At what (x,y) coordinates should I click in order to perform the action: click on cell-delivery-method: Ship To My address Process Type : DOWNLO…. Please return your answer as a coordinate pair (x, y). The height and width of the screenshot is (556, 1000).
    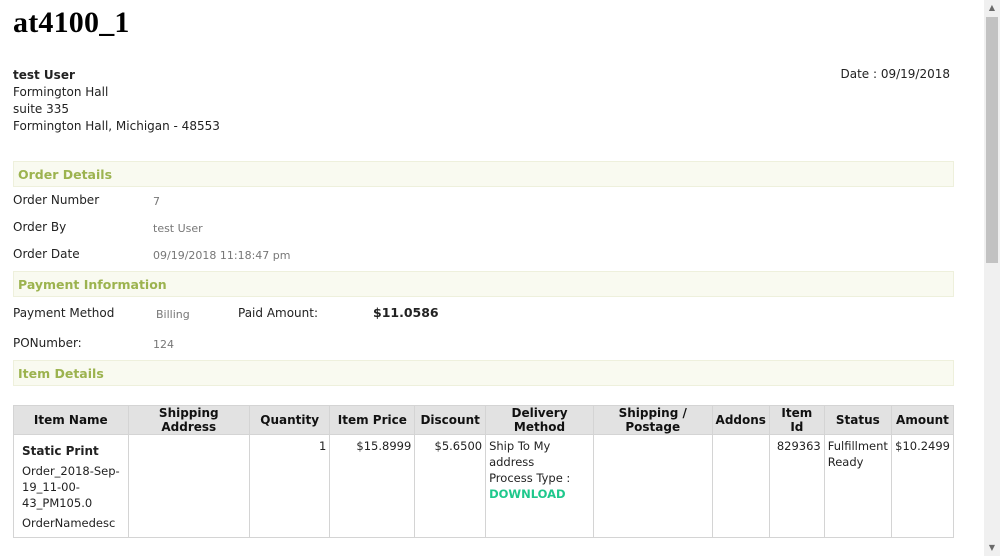
    Looking at the image, I should click on (539, 486).